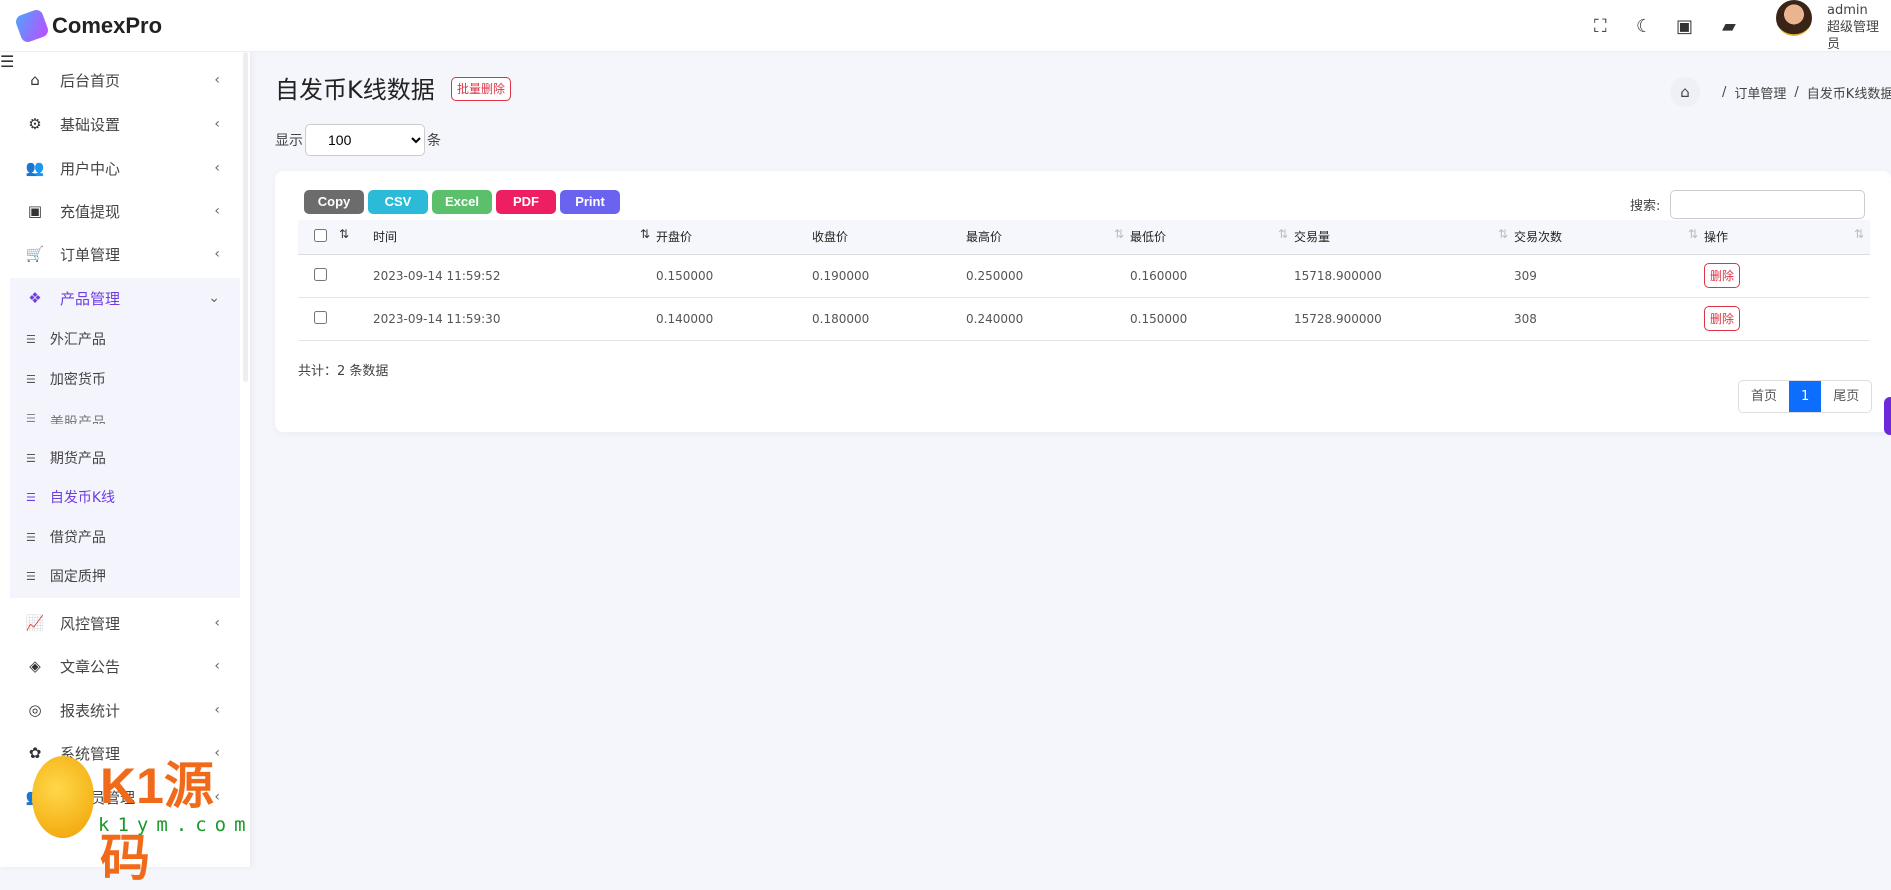 This screenshot has width=1891, height=890. I want to click on select-all-header: ⇅, so click(326, 237).